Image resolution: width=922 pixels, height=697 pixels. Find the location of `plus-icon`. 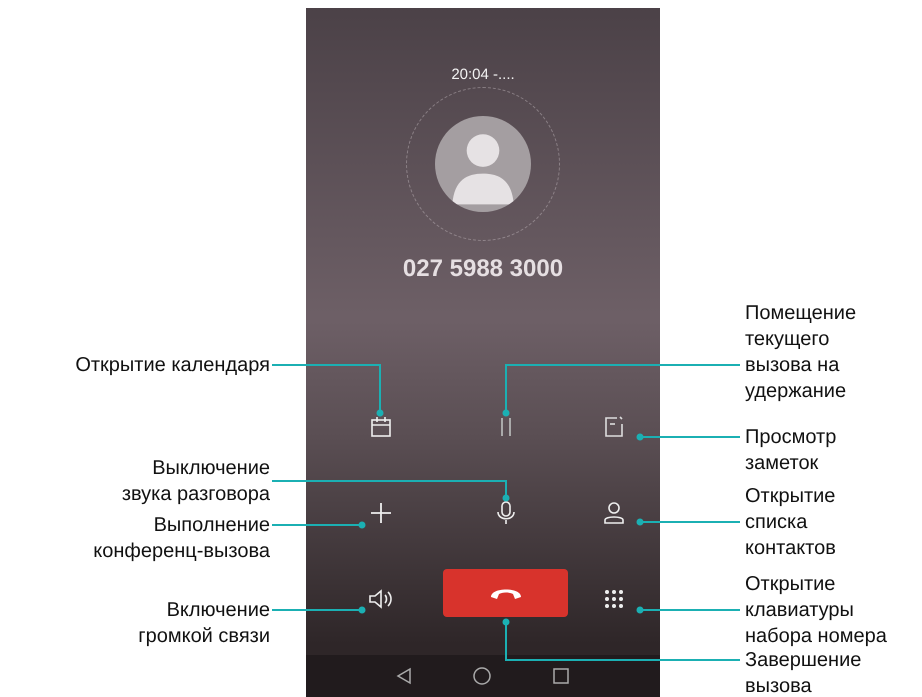

plus-icon is located at coordinates (381, 513).